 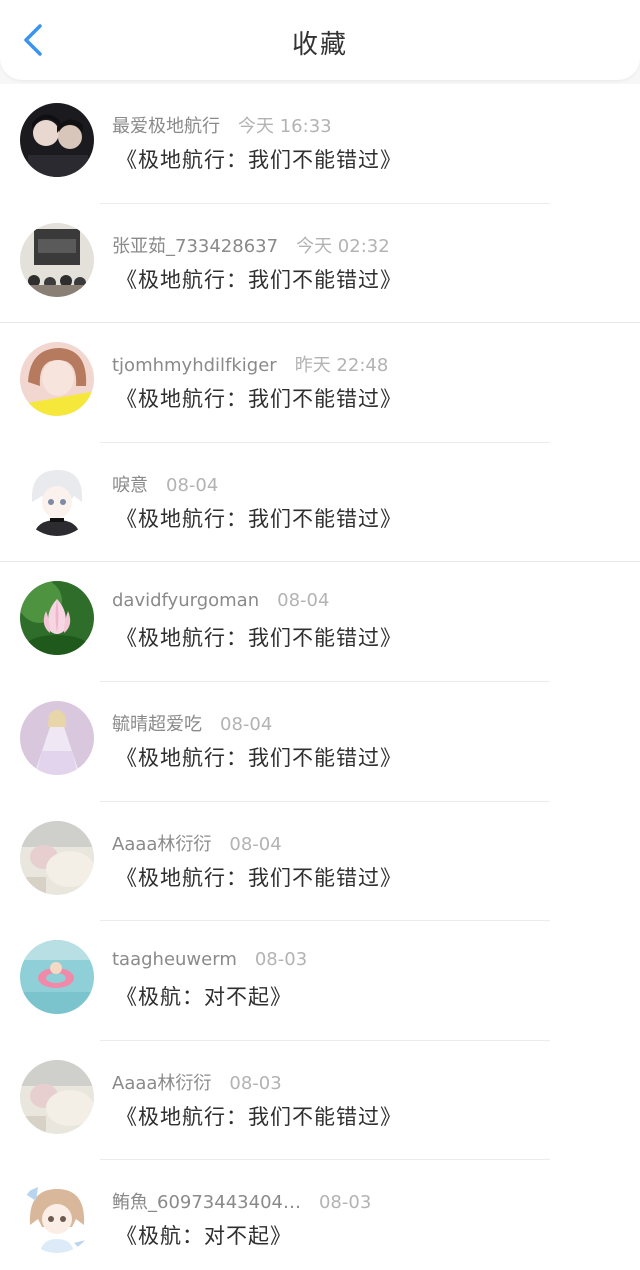 I want to click on list-item: Aaaa林衍衍 08-03 《极地航行：我们不能错过》, so click(x=320, y=1100).